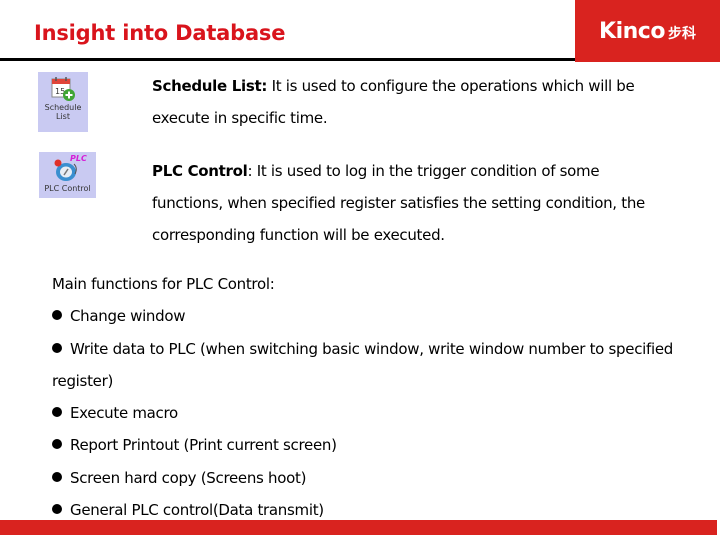 The height and width of the screenshot is (540, 720). I want to click on list-item: Report Printout (Print current screen), so click(367, 445).